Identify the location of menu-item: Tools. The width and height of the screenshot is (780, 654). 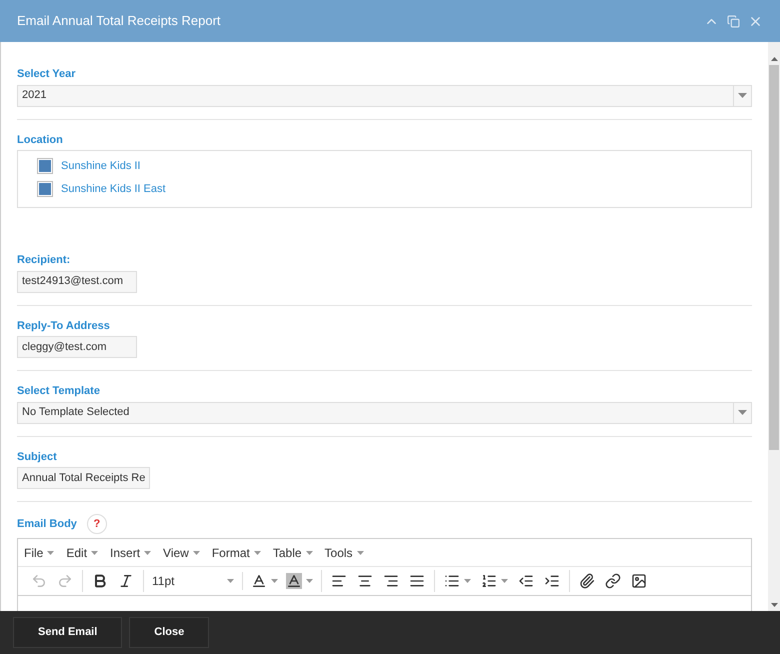
(344, 553).